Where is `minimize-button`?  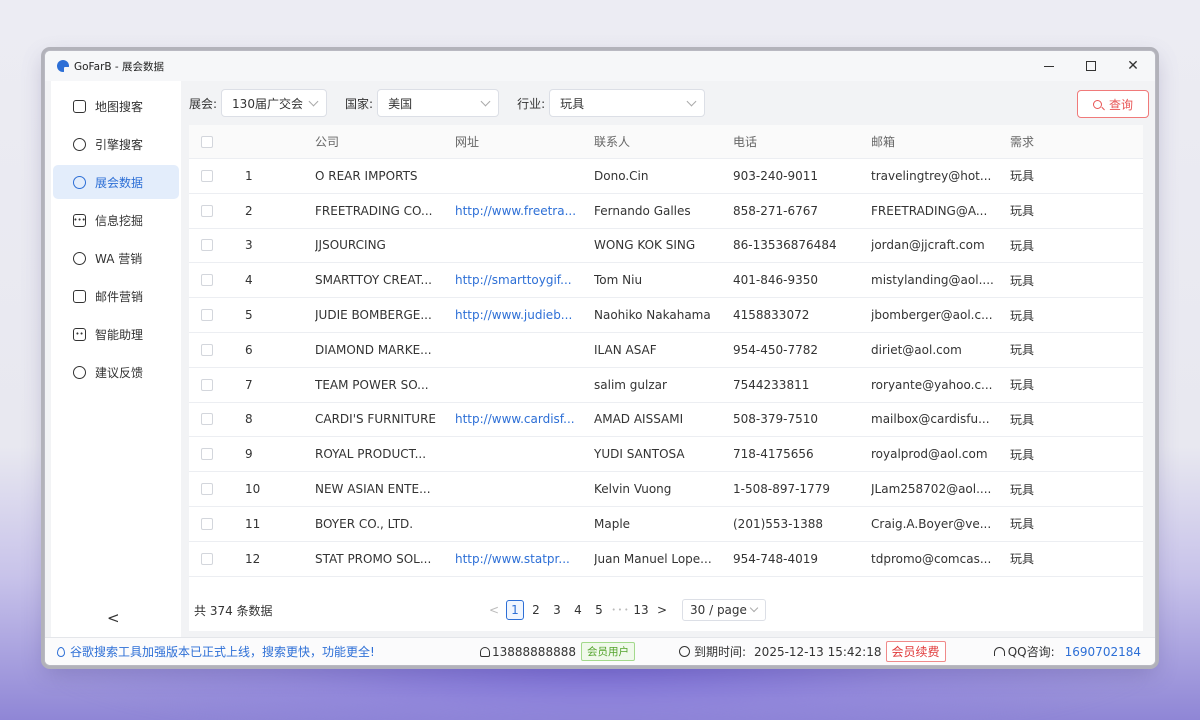
minimize-button is located at coordinates (1049, 66).